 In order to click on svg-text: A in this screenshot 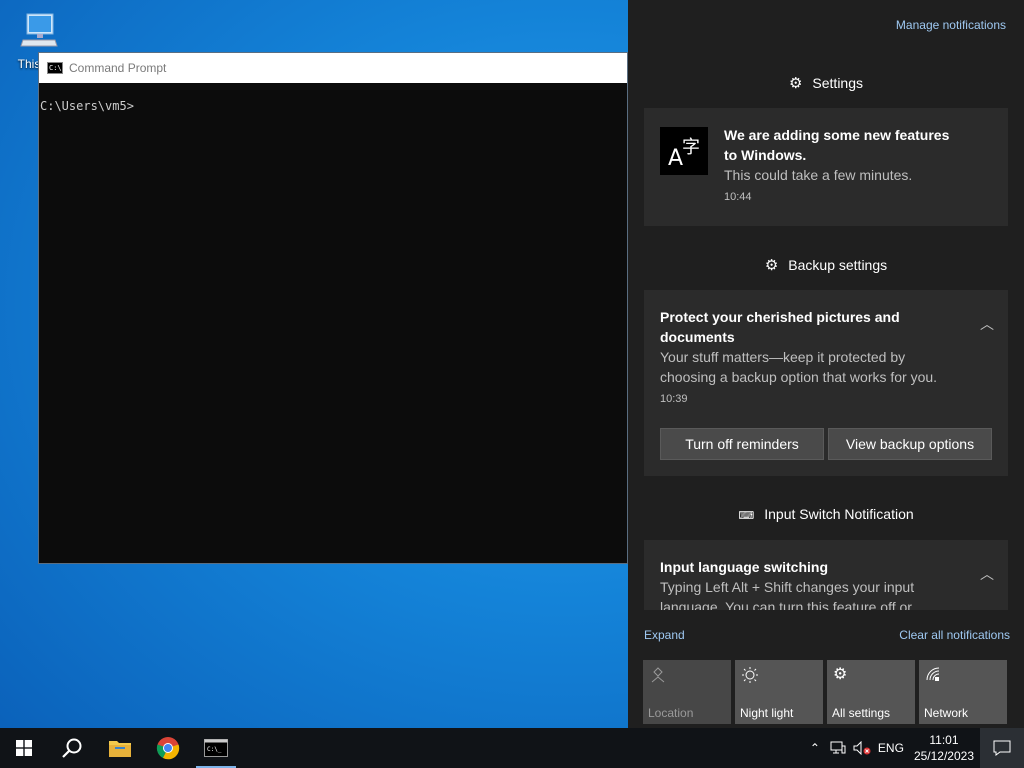, I will do `click(675, 158)`.